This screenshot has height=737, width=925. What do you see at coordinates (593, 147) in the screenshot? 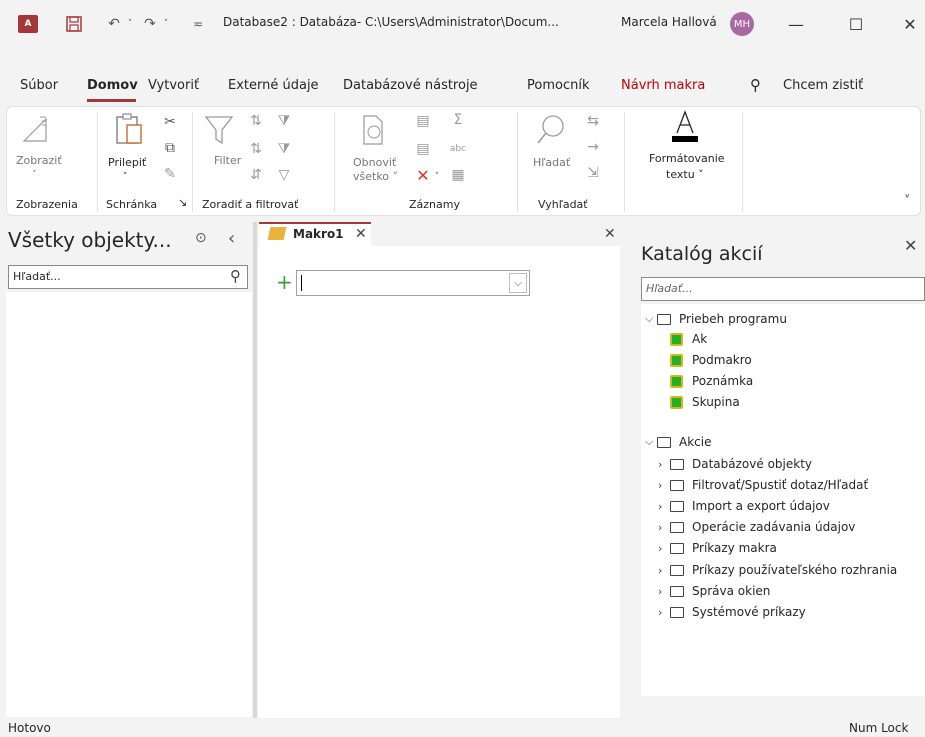
I see `go-to-icon: →` at bounding box center [593, 147].